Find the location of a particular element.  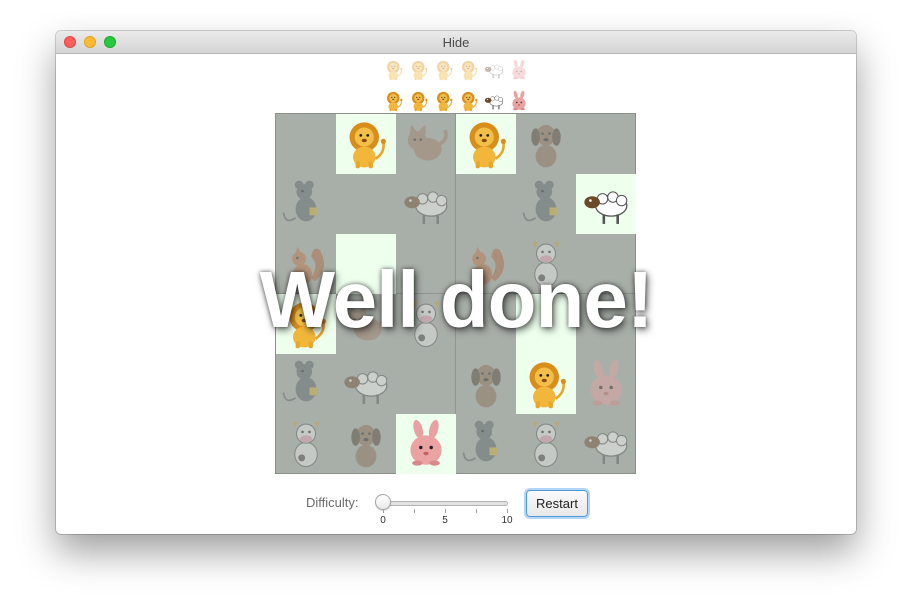

difficulty-label: Difficulty: is located at coordinates (332, 502).